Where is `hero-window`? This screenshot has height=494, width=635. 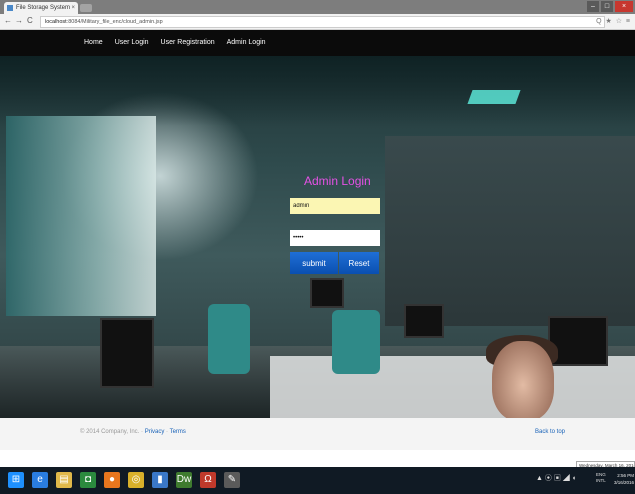
hero-window is located at coordinates (81, 216).